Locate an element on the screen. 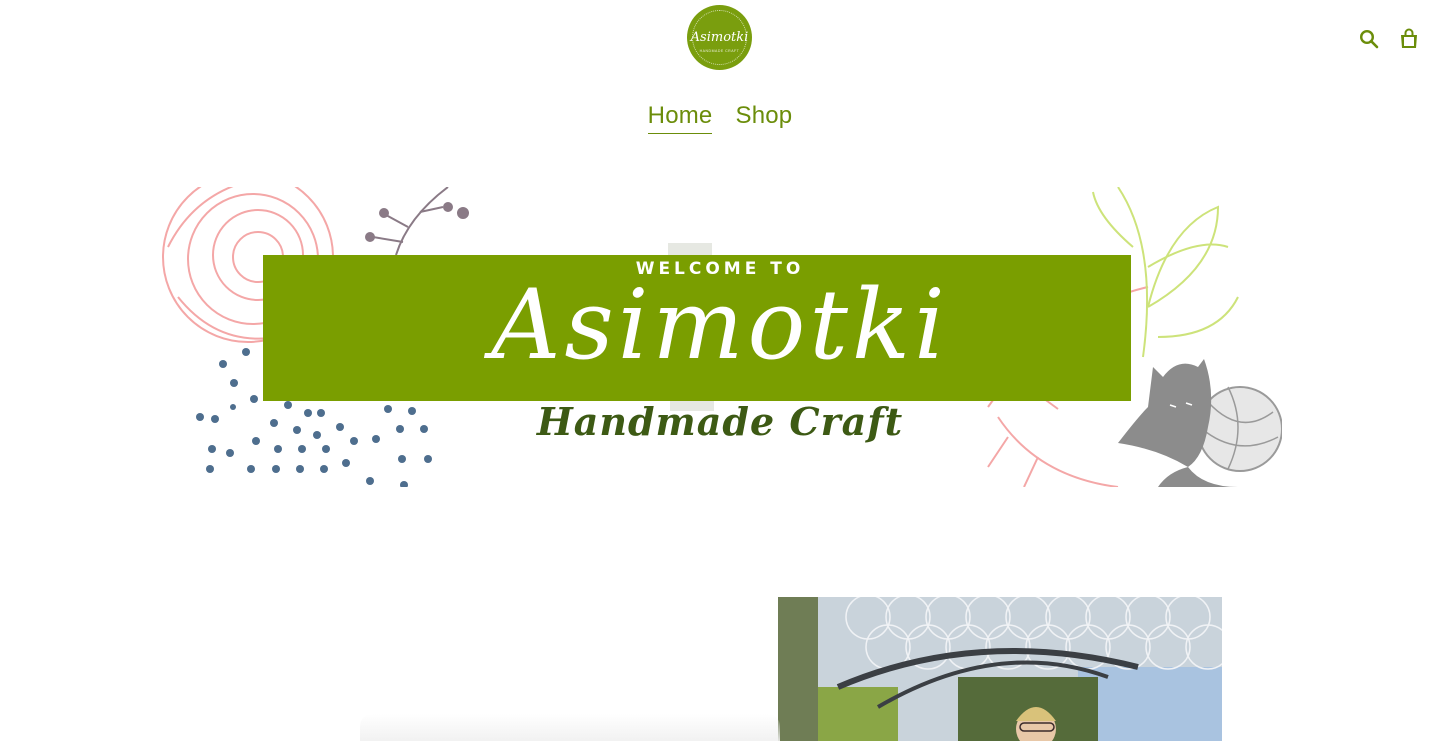 The height and width of the screenshot is (741, 1440). photo-image is located at coordinates (1000, 669).